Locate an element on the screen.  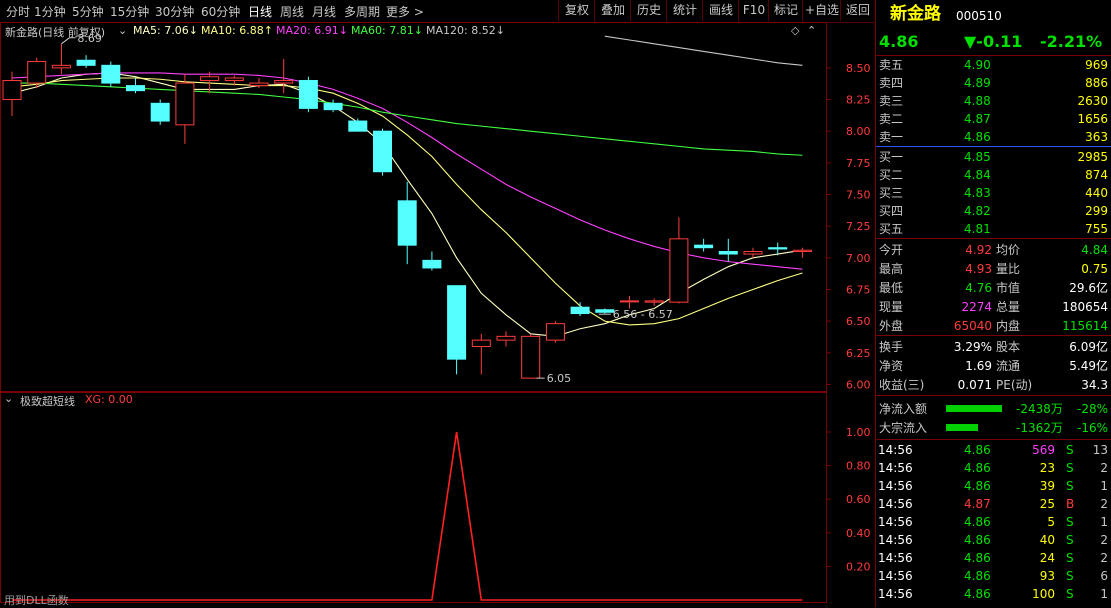
stat-value: 34.3 is located at coordinates (1094, 385).